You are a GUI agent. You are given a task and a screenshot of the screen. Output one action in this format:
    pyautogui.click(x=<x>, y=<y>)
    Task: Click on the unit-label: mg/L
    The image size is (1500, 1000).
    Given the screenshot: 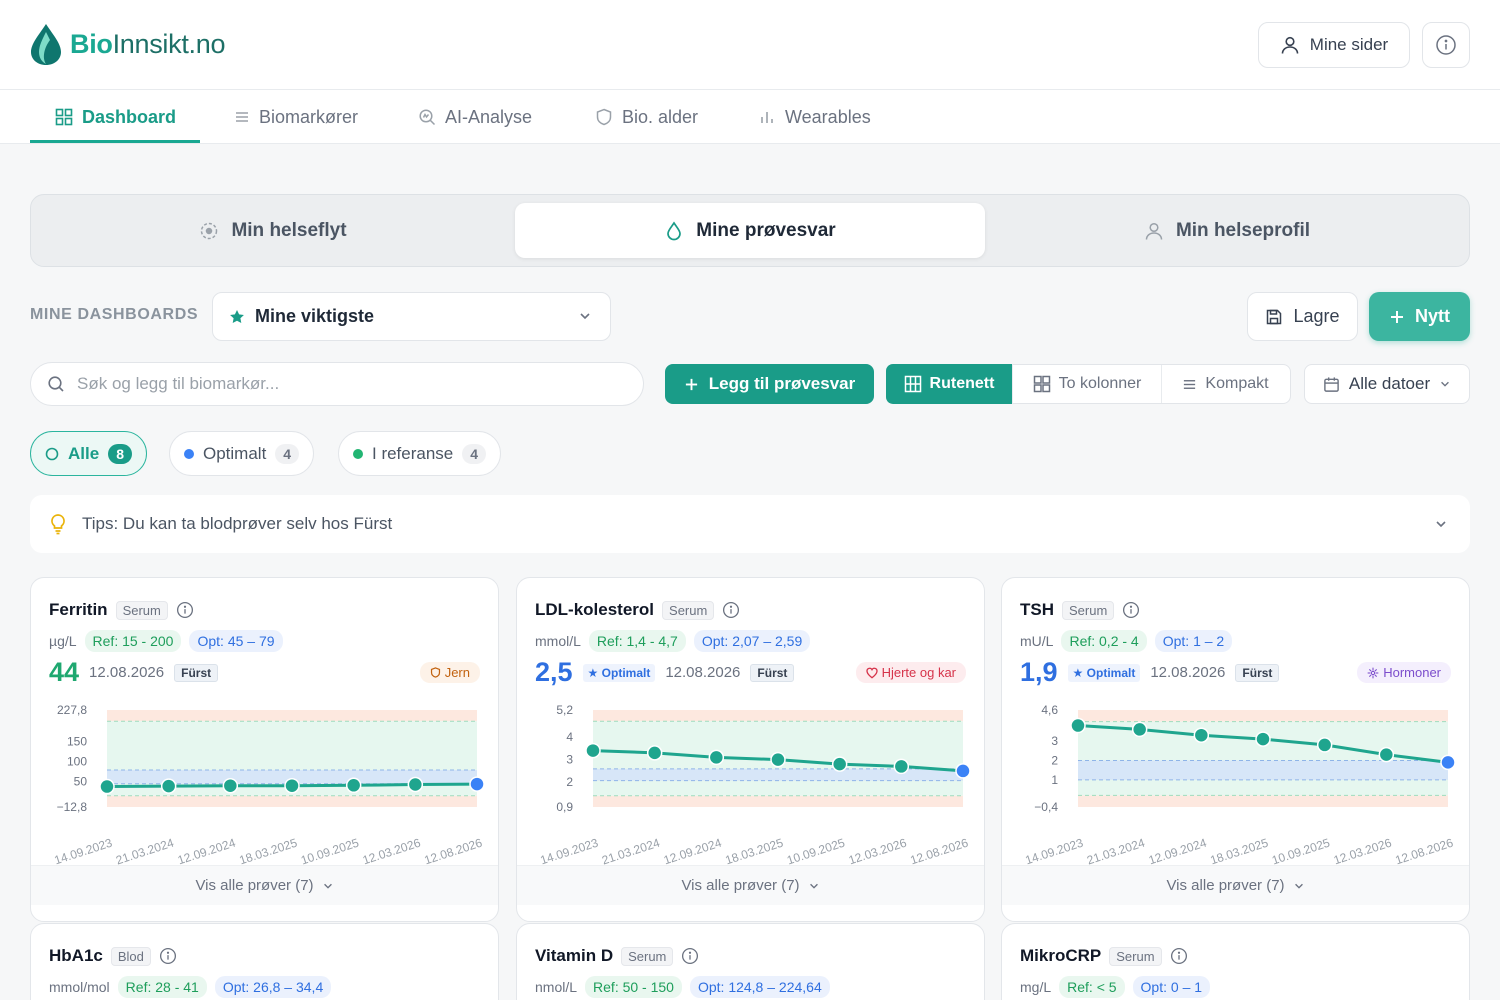 What is the action you would take?
    pyautogui.click(x=1036, y=987)
    